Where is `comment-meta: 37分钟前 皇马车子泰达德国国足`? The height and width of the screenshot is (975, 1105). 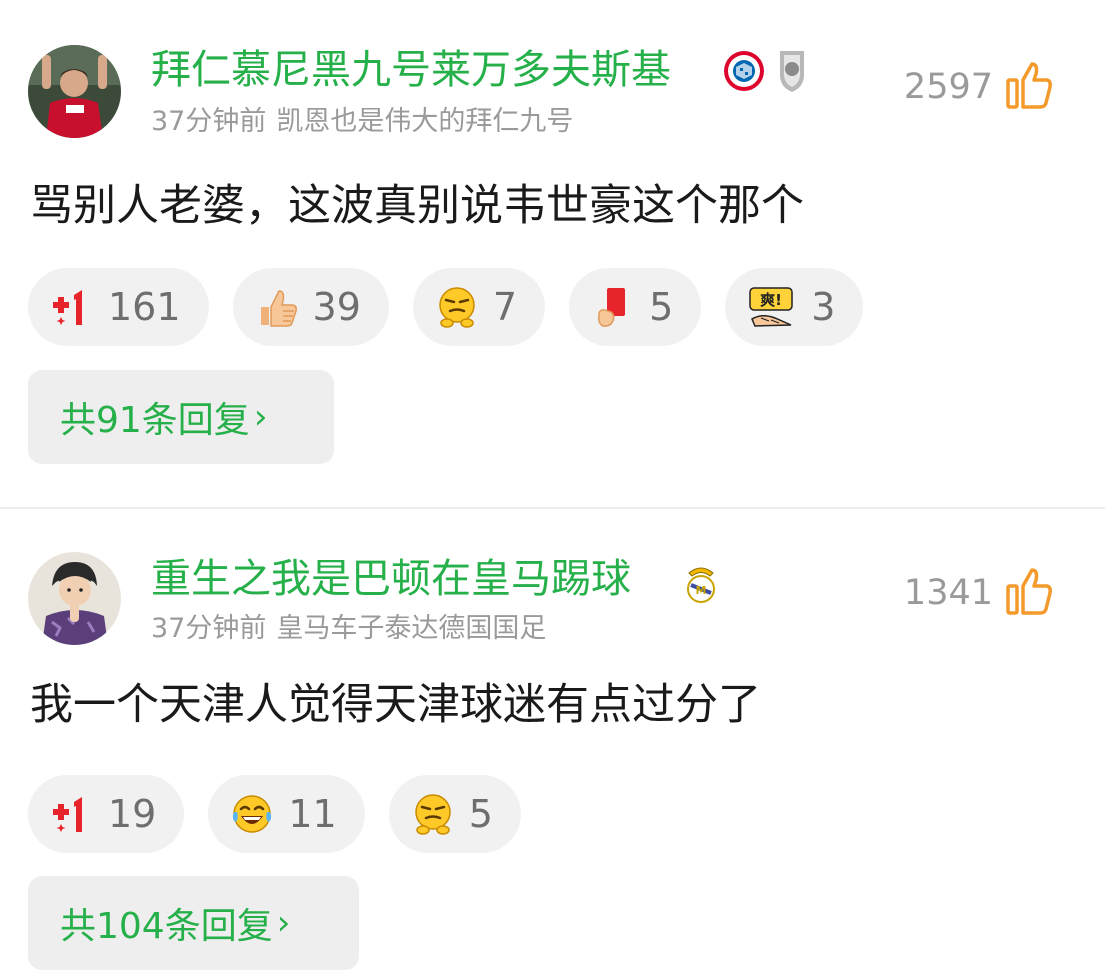 comment-meta: 37分钟前 皇马车子泰达德国国足 is located at coordinates (348, 628).